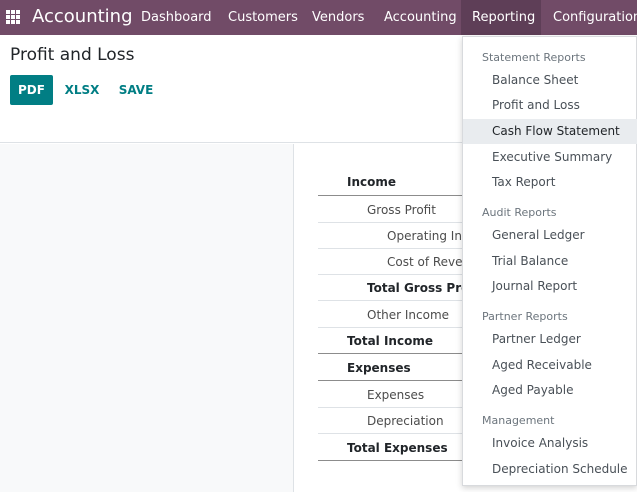  What do you see at coordinates (31, 90) in the screenshot?
I see `pdf-button: PDF` at bounding box center [31, 90].